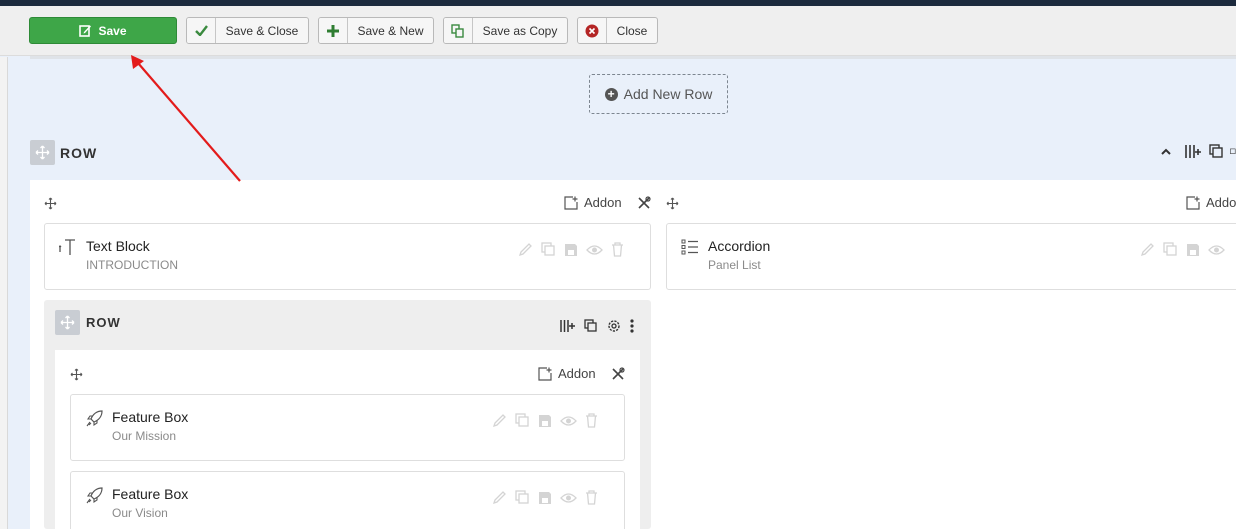  What do you see at coordinates (186, 118) in the screenshot?
I see `annotation-arrow` at bounding box center [186, 118].